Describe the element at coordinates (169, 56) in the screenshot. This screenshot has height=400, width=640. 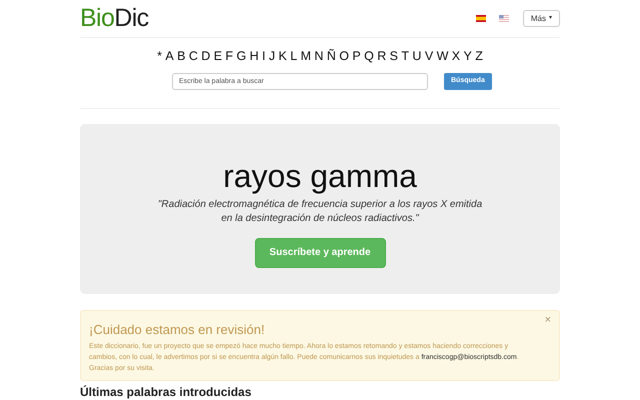
I see `alphabet-letter-link: A` at that location.